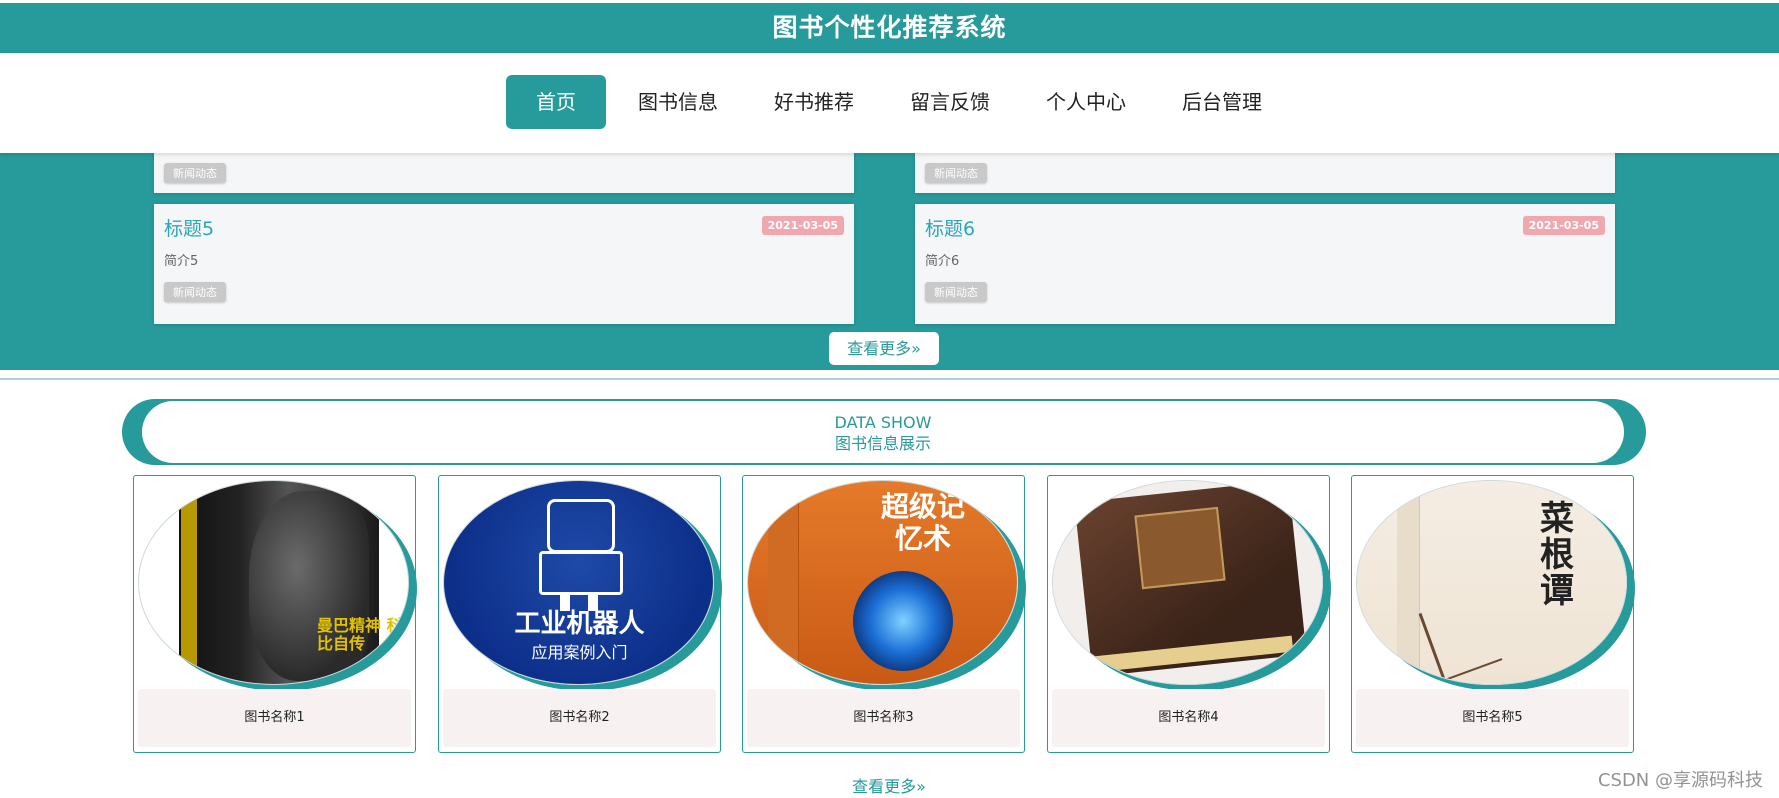 The width and height of the screenshot is (1779, 798). I want to click on book-card: 曼巴精神 科比自传 图书名称1, so click(274, 614).